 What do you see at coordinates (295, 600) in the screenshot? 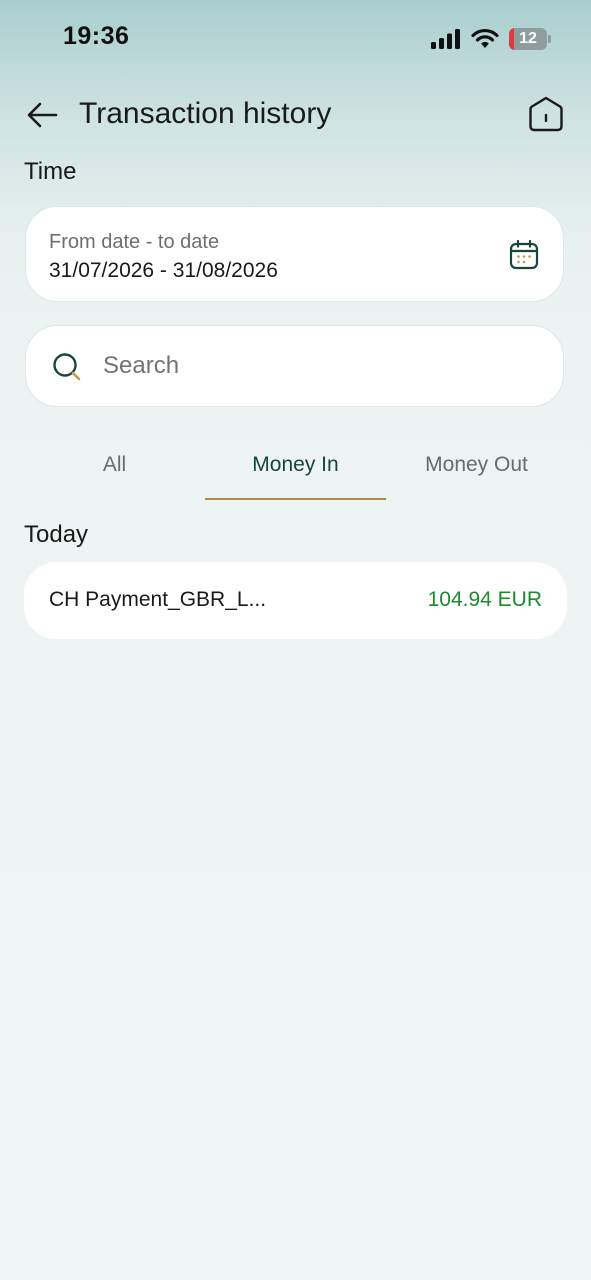
I see `transaction-row: CH Payment_GBR_L... 104.94 EUR` at bounding box center [295, 600].